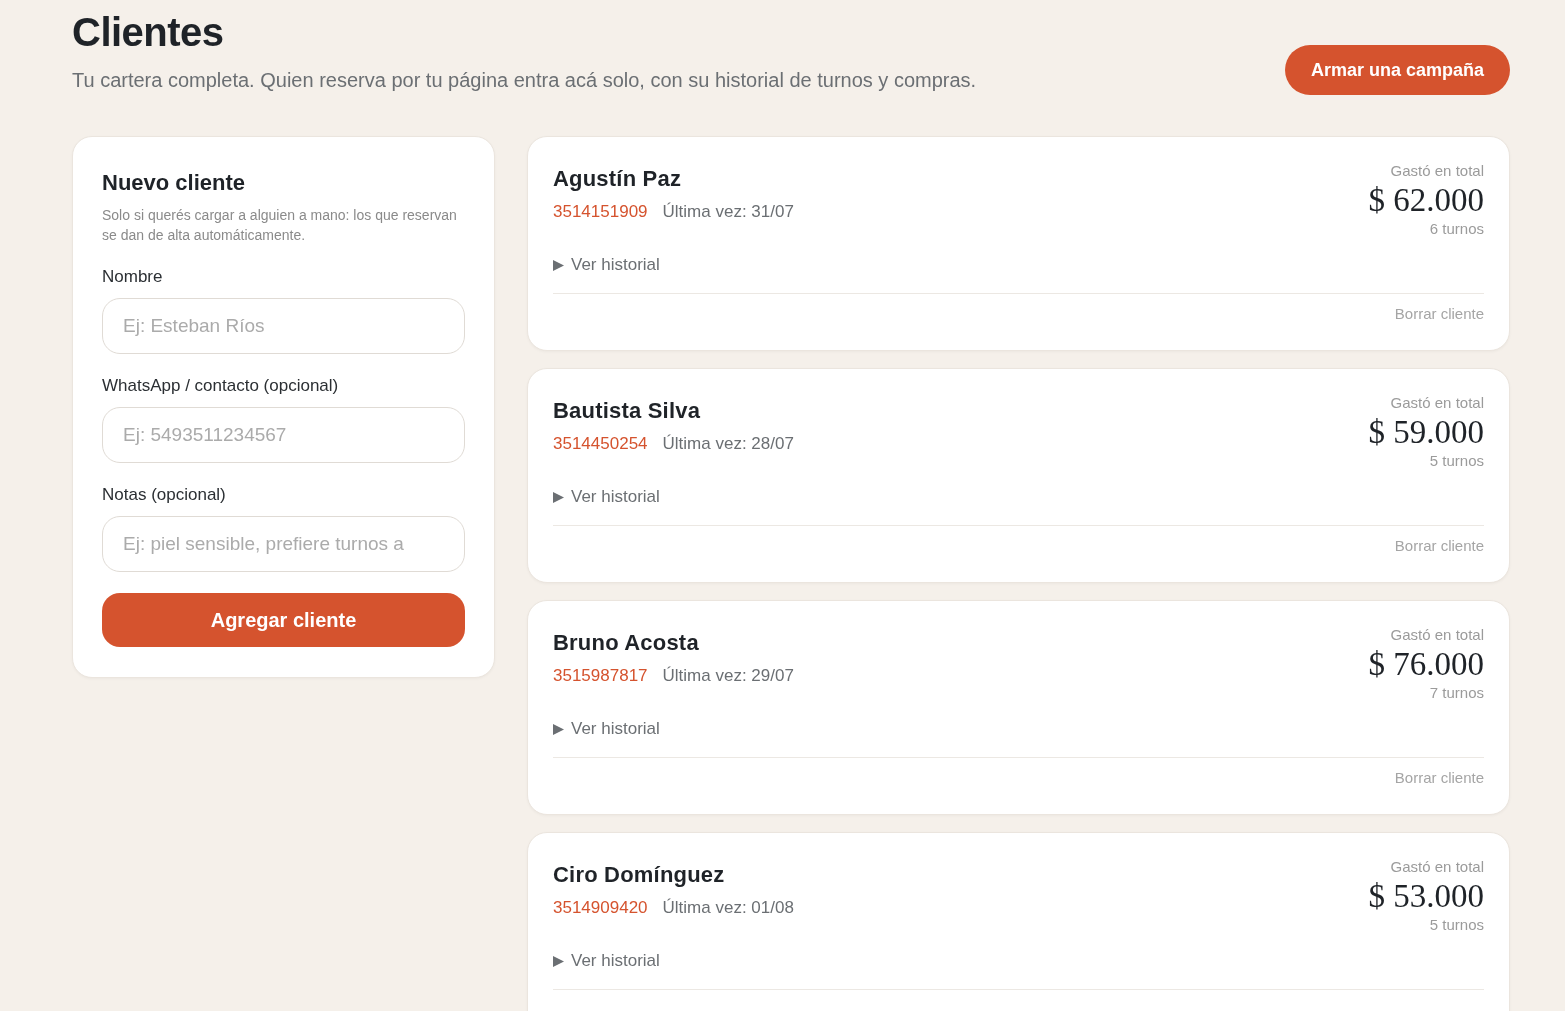 The image size is (1565, 1011). Describe the element at coordinates (1456, 229) in the screenshot. I see `appointments-count: 6 turnos` at that location.